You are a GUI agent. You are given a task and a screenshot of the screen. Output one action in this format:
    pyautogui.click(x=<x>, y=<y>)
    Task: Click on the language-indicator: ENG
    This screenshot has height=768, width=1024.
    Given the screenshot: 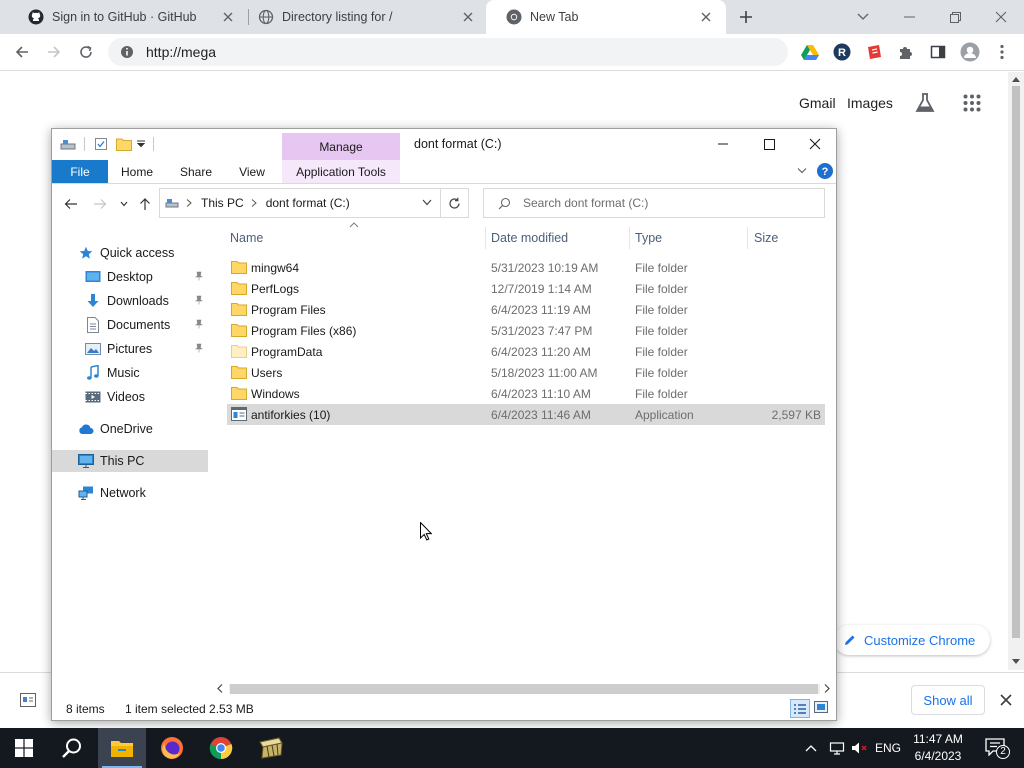 What is the action you would take?
    pyautogui.click(x=888, y=748)
    